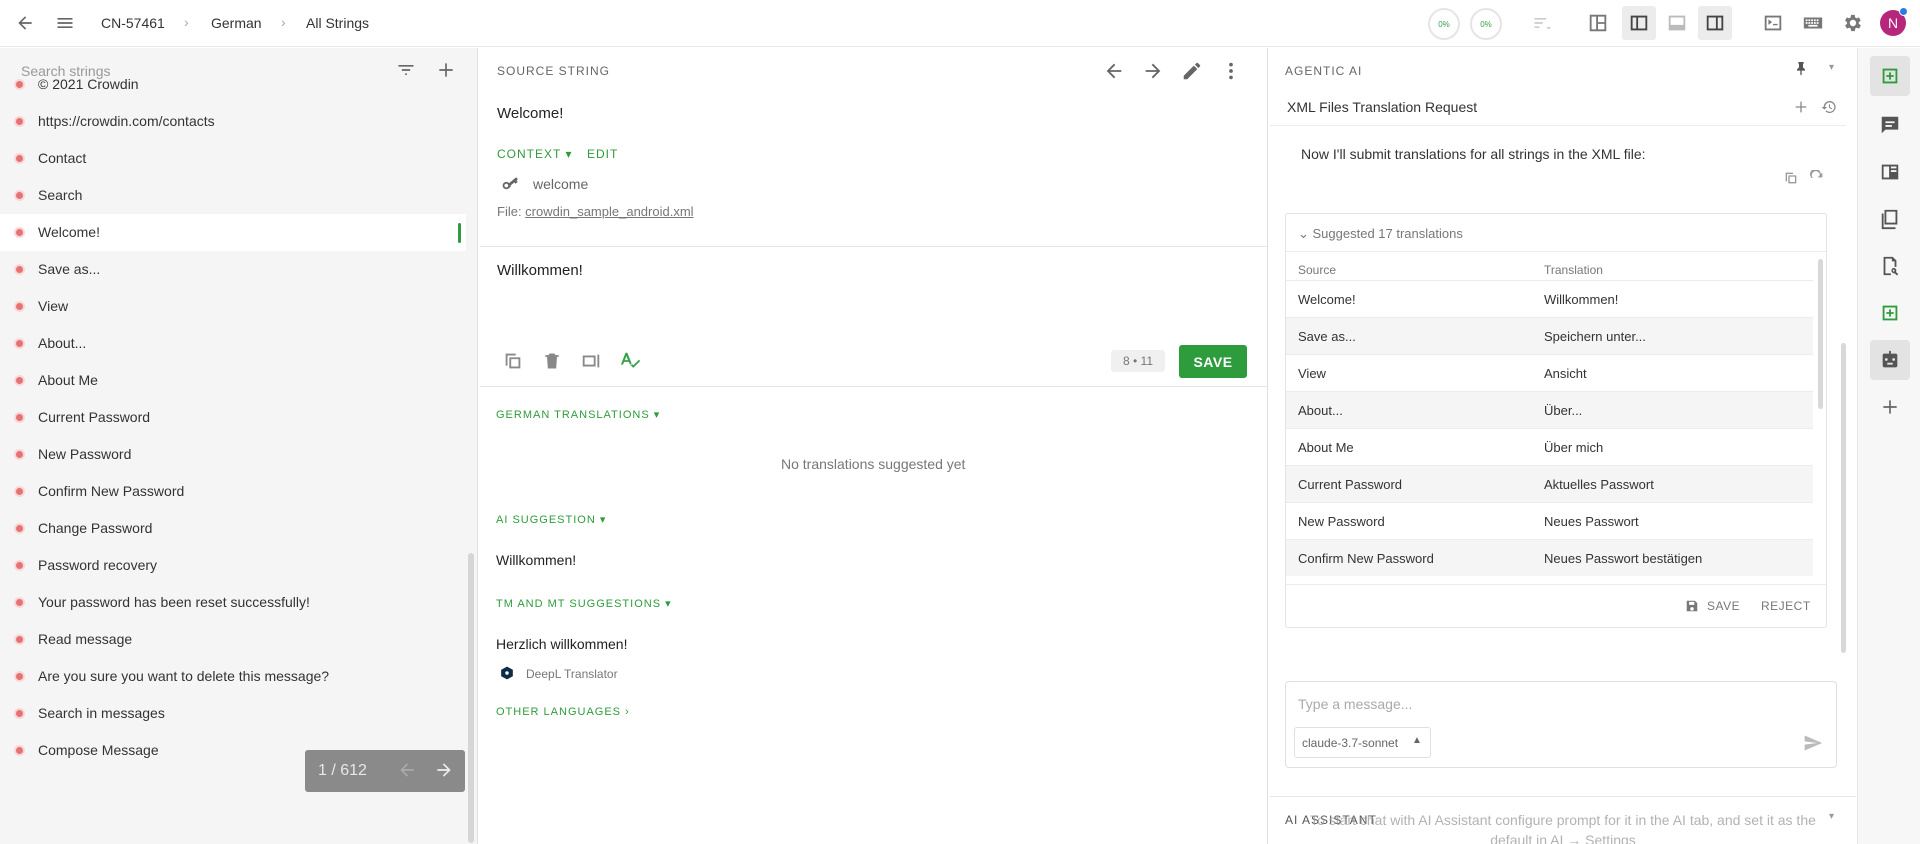  Describe the element at coordinates (1677, 23) in the screenshot. I see `layout-bottom-icon` at that location.